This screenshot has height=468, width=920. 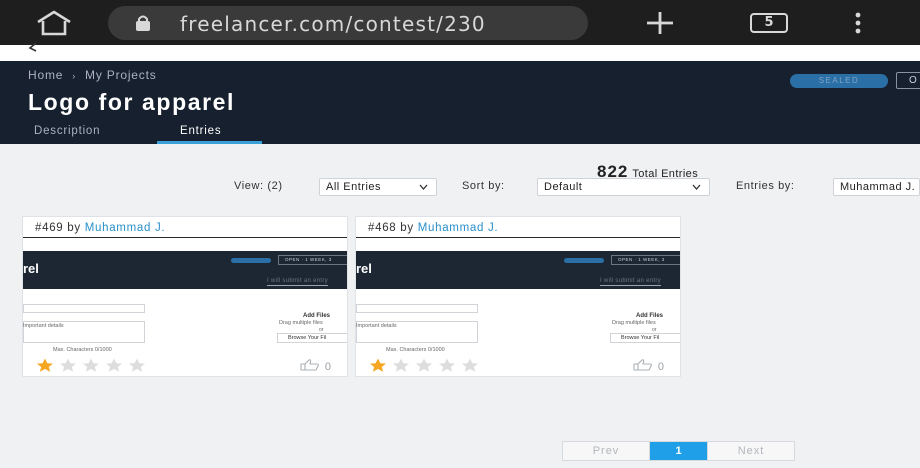 What do you see at coordinates (58, 228) in the screenshot?
I see `entry-number: #469 by` at bounding box center [58, 228].